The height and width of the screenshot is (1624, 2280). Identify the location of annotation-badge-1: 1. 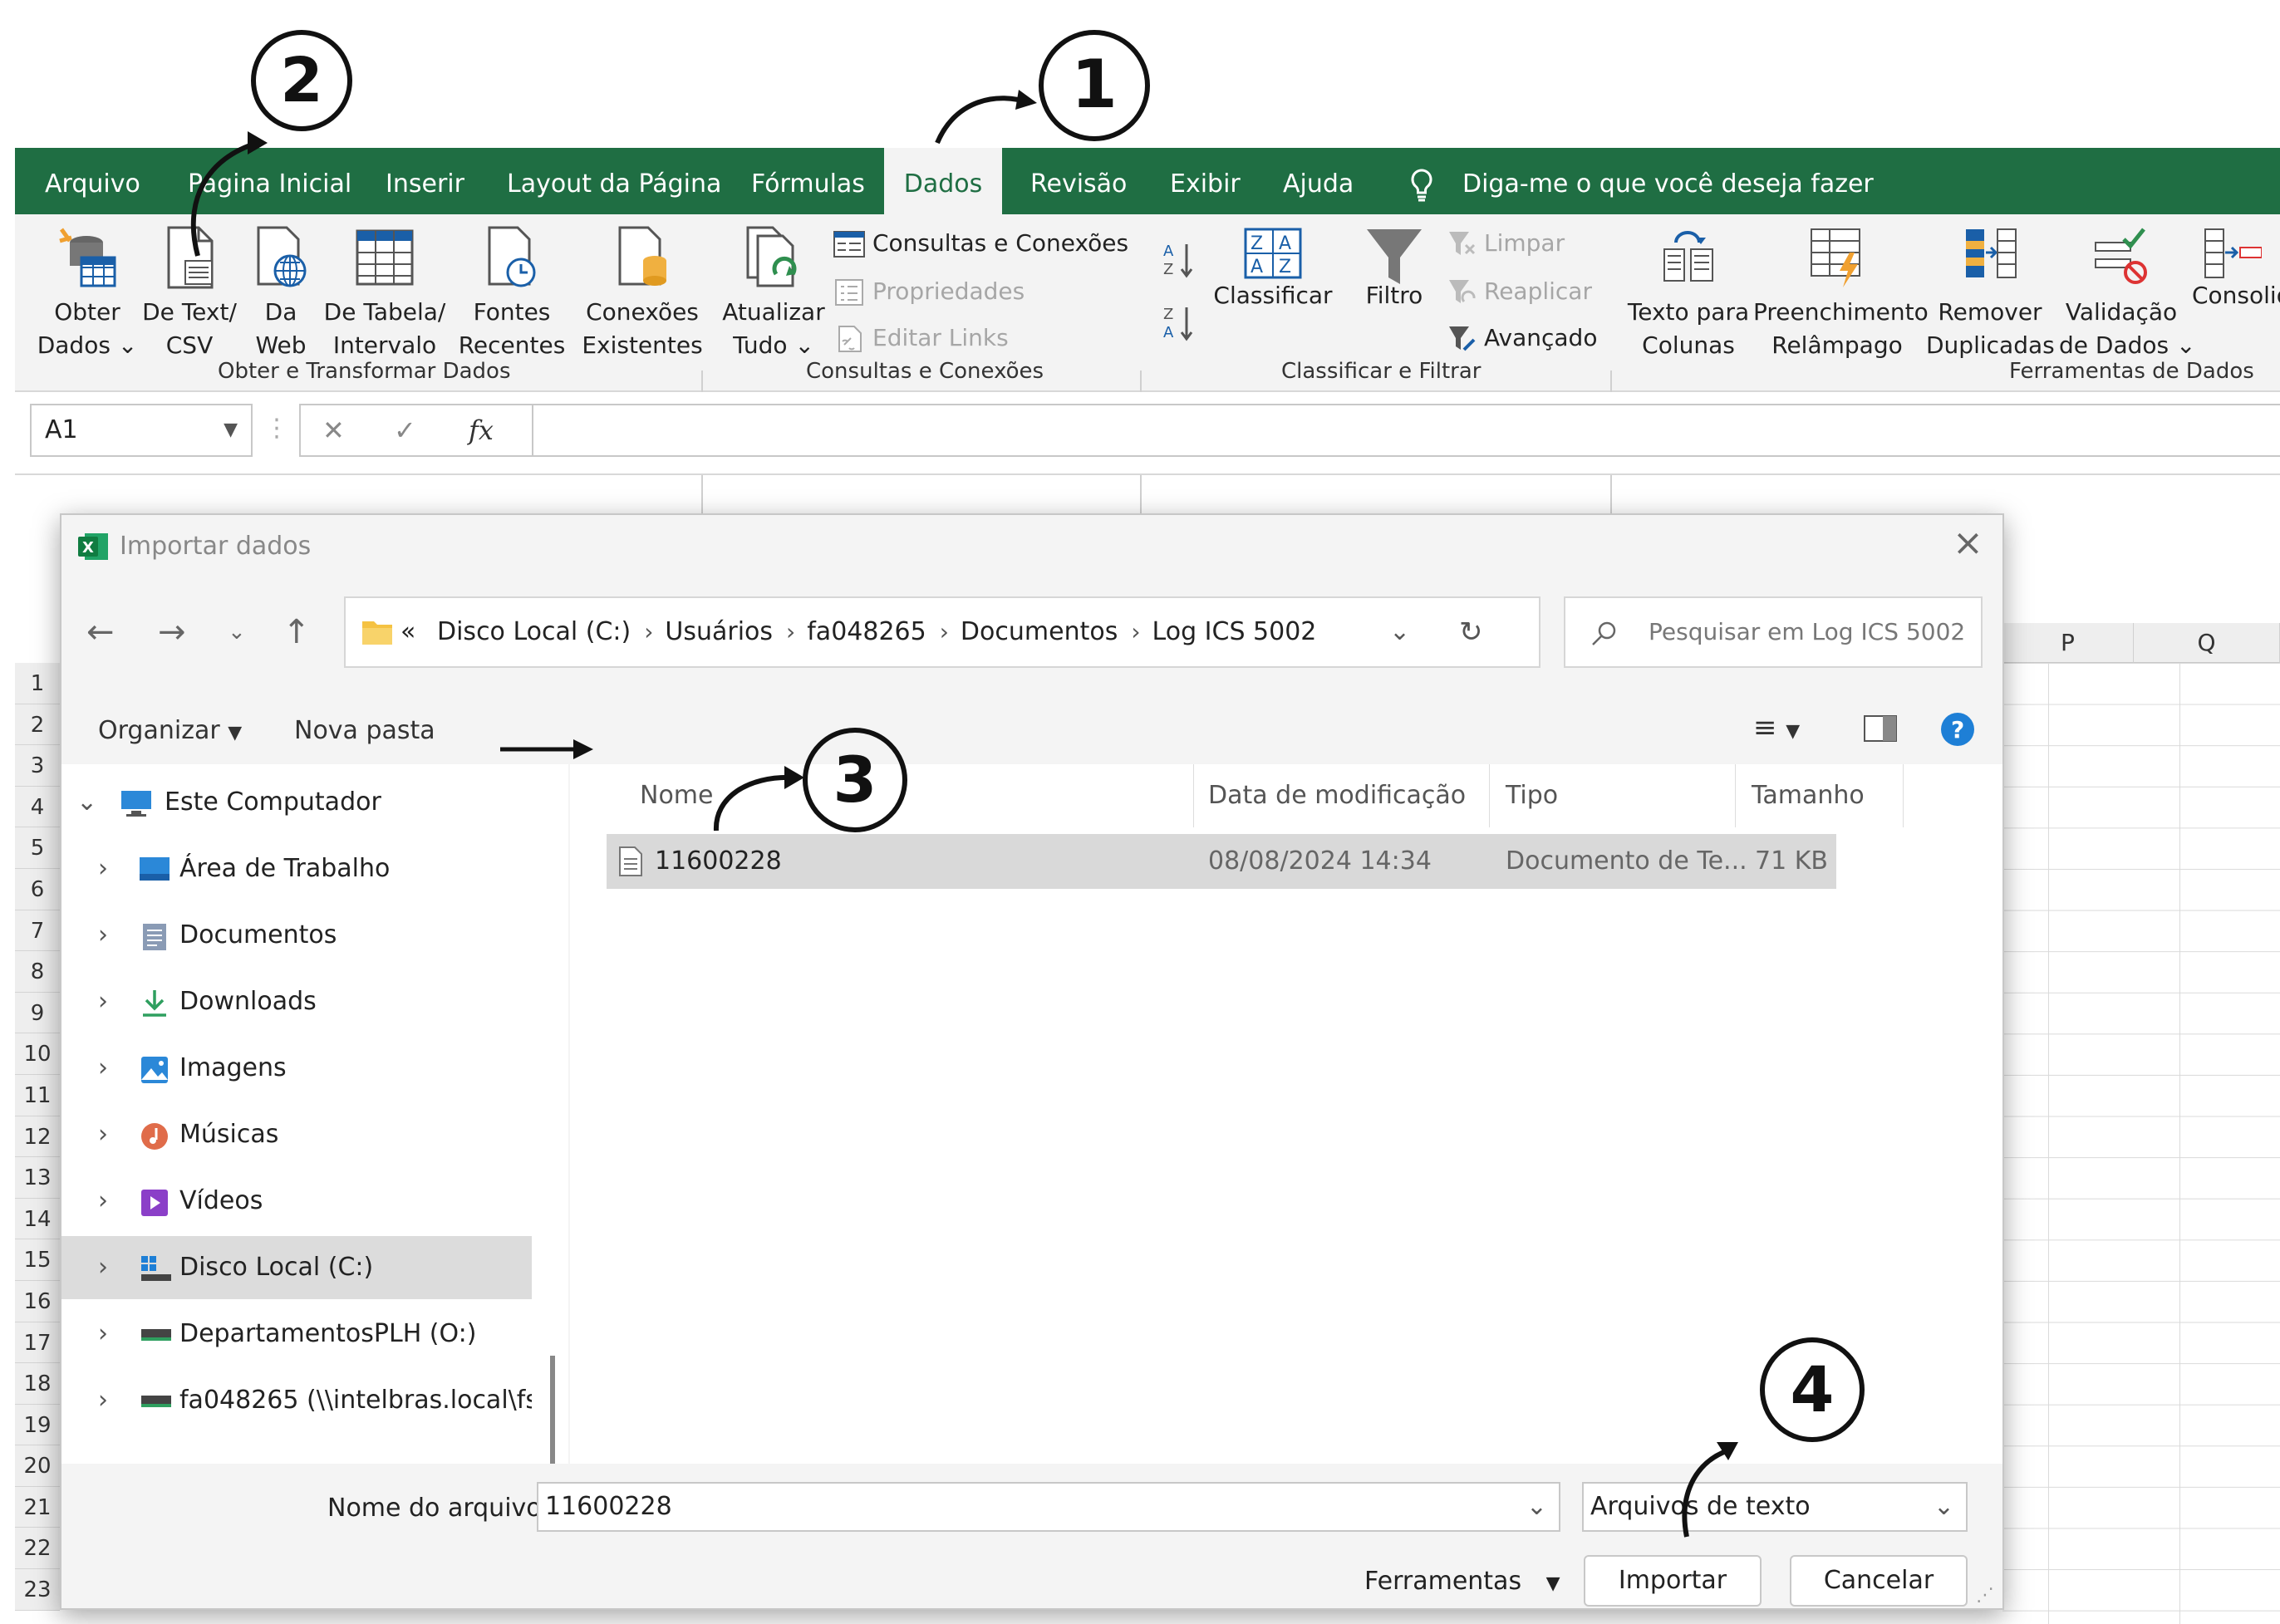
(1094, 85).